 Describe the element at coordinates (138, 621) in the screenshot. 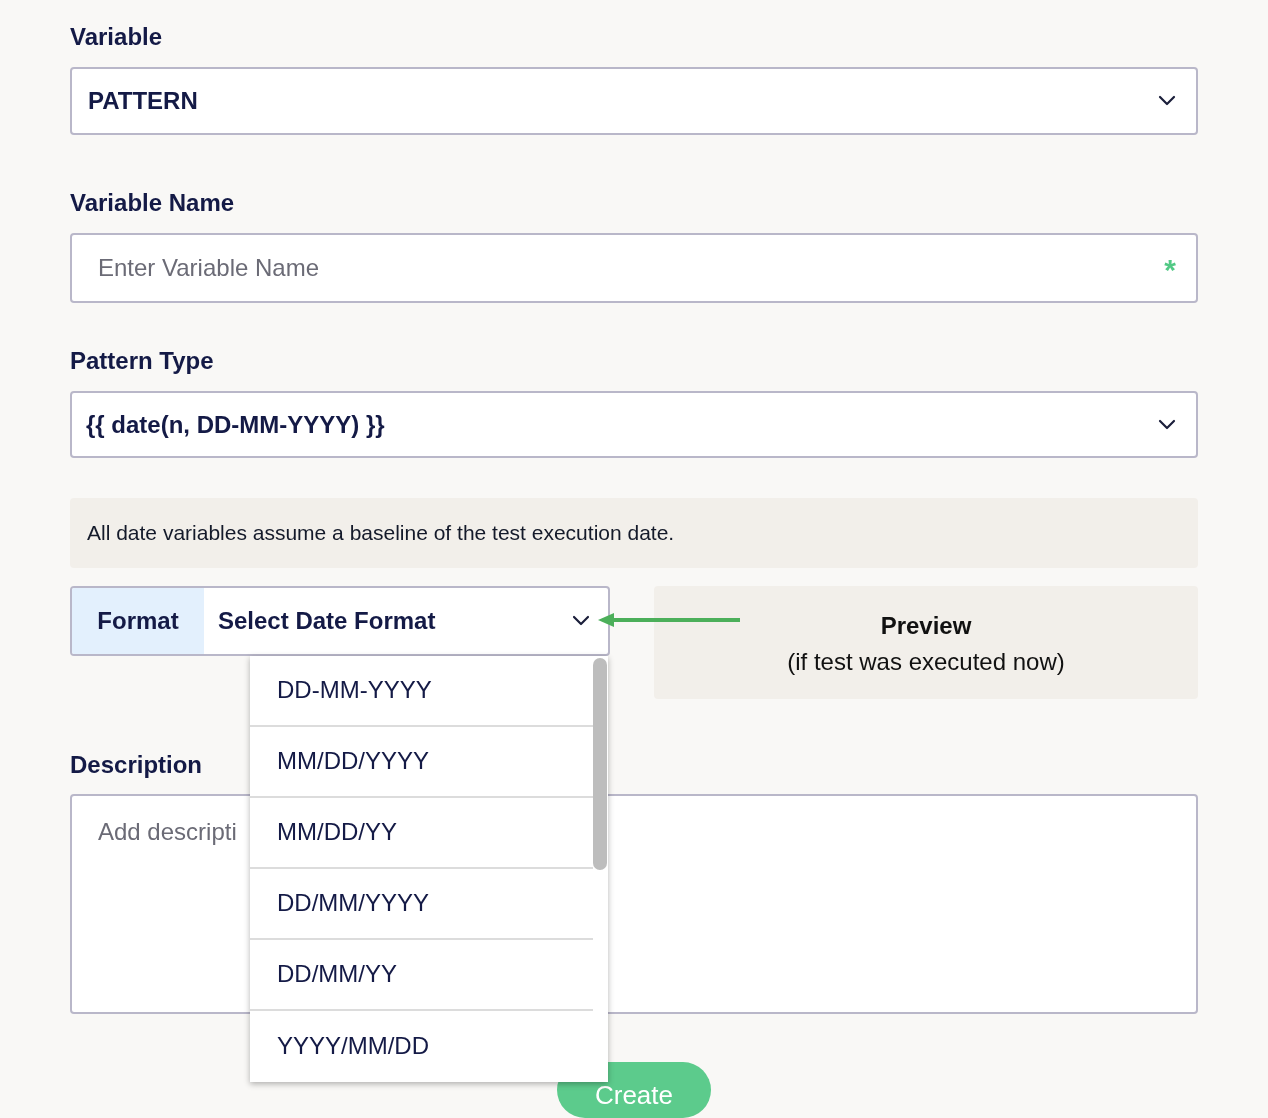

I see `format-label: Format` at that location.